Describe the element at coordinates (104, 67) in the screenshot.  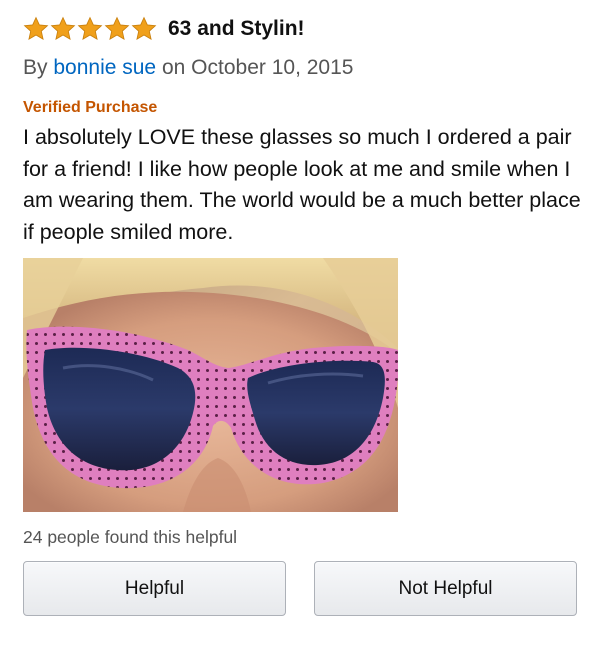
I see `author-link: bonnie sue` at that location.